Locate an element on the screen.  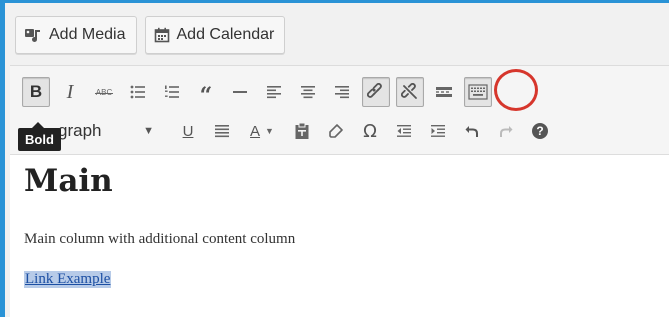
align-center-icon is located at coordinates (308, 92).